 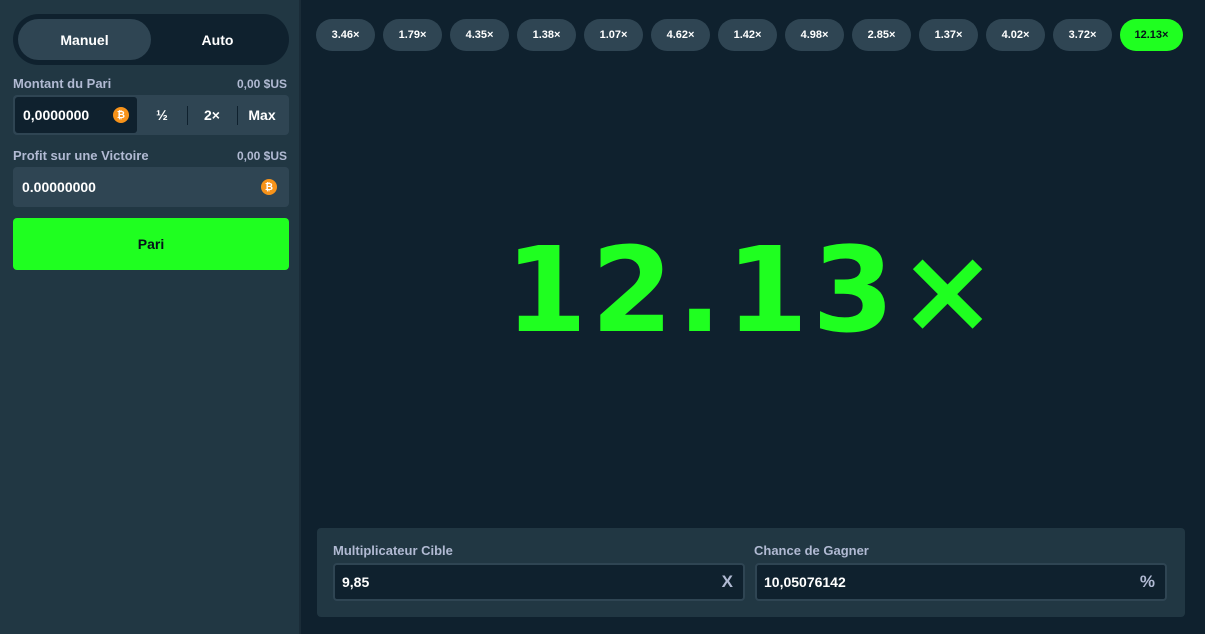 What do you see at coordinates (1147, 581) in the screenshot?
I see `percent-suffix: %` at bounding box center [1147, 581].